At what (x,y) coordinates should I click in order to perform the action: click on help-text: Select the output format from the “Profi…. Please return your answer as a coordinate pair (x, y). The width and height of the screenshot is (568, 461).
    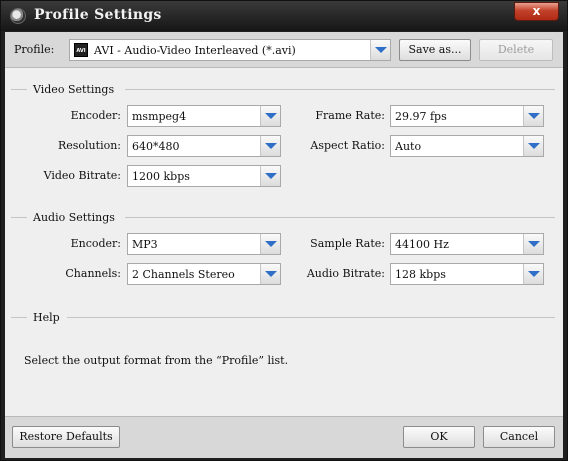
    Looking at the image, I should click on (156, 360).